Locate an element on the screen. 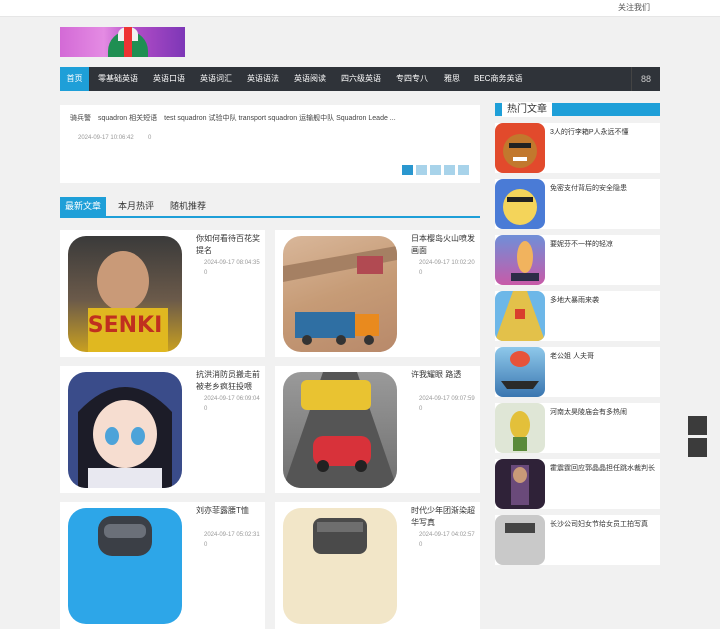 This screenshot has height=629, width=720. post-title: 你如何看待百花奖提名 is located at coordinates (229, 245).